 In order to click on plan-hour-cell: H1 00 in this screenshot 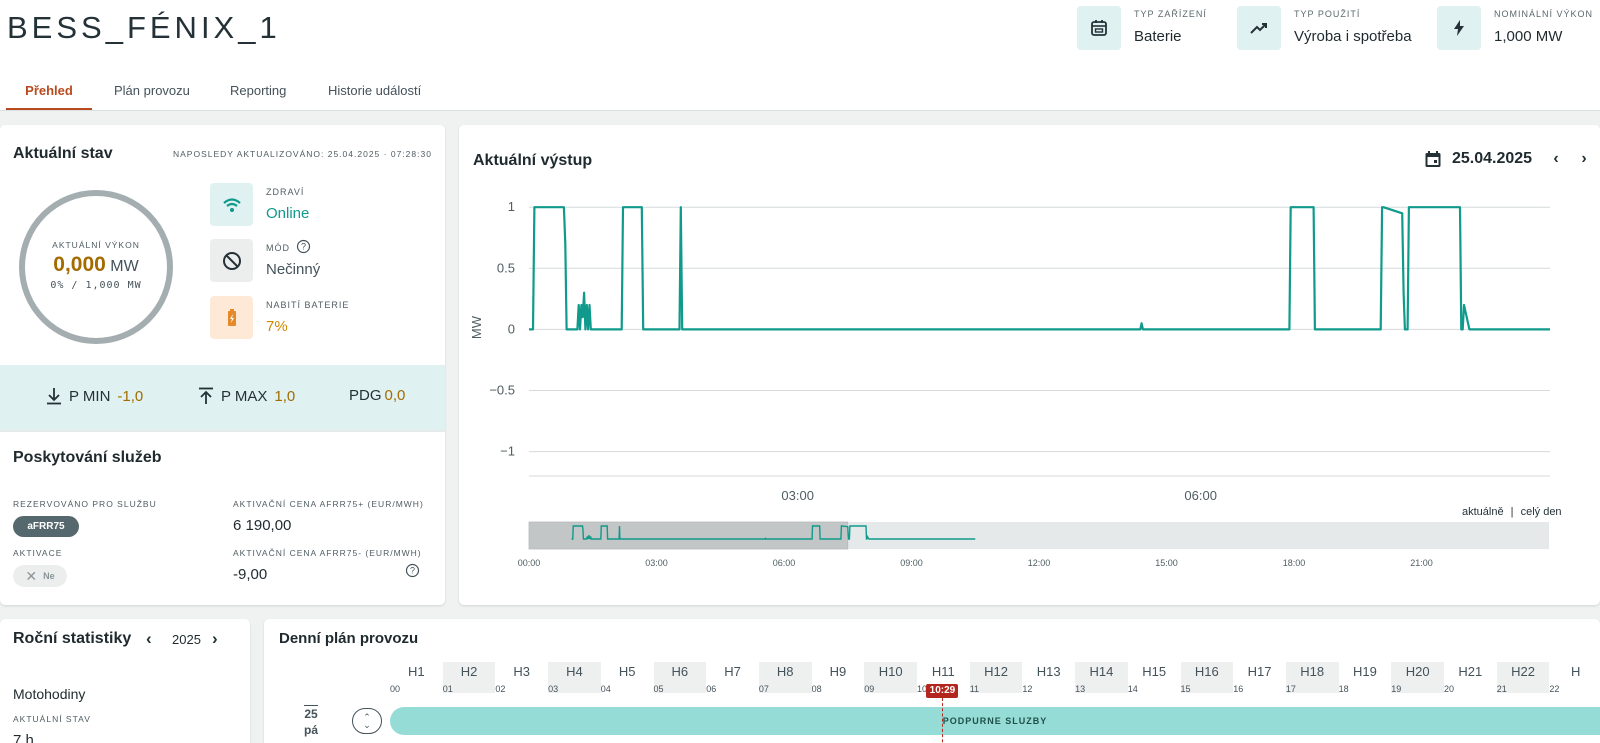, I will do `click(416, 678)`.